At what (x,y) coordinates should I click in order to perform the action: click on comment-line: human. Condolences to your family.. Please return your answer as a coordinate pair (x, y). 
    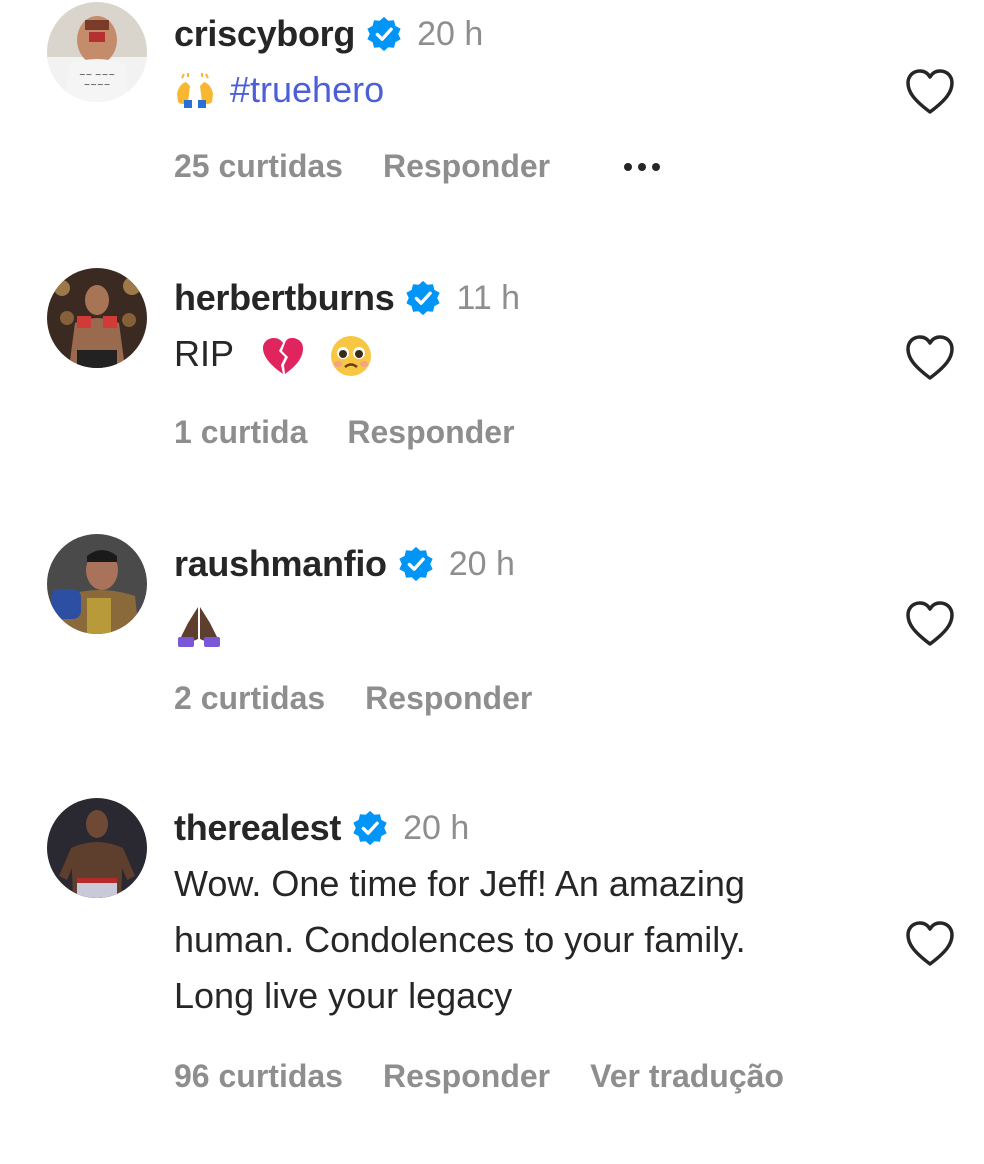
    Looking at the image, I should click on (460, 939).